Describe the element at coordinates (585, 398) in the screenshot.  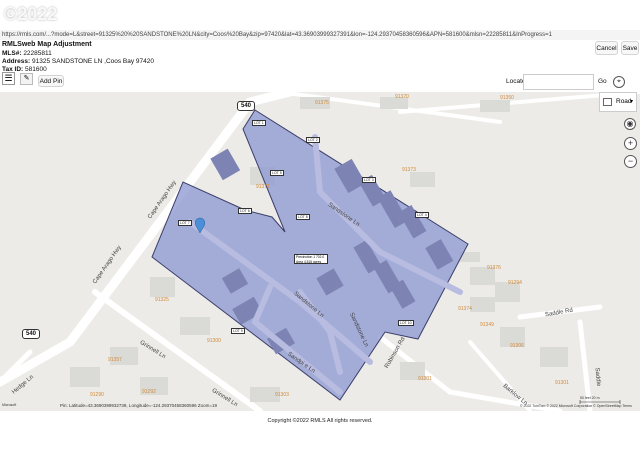
I see `scale-left-label: 50 feet` at that location.